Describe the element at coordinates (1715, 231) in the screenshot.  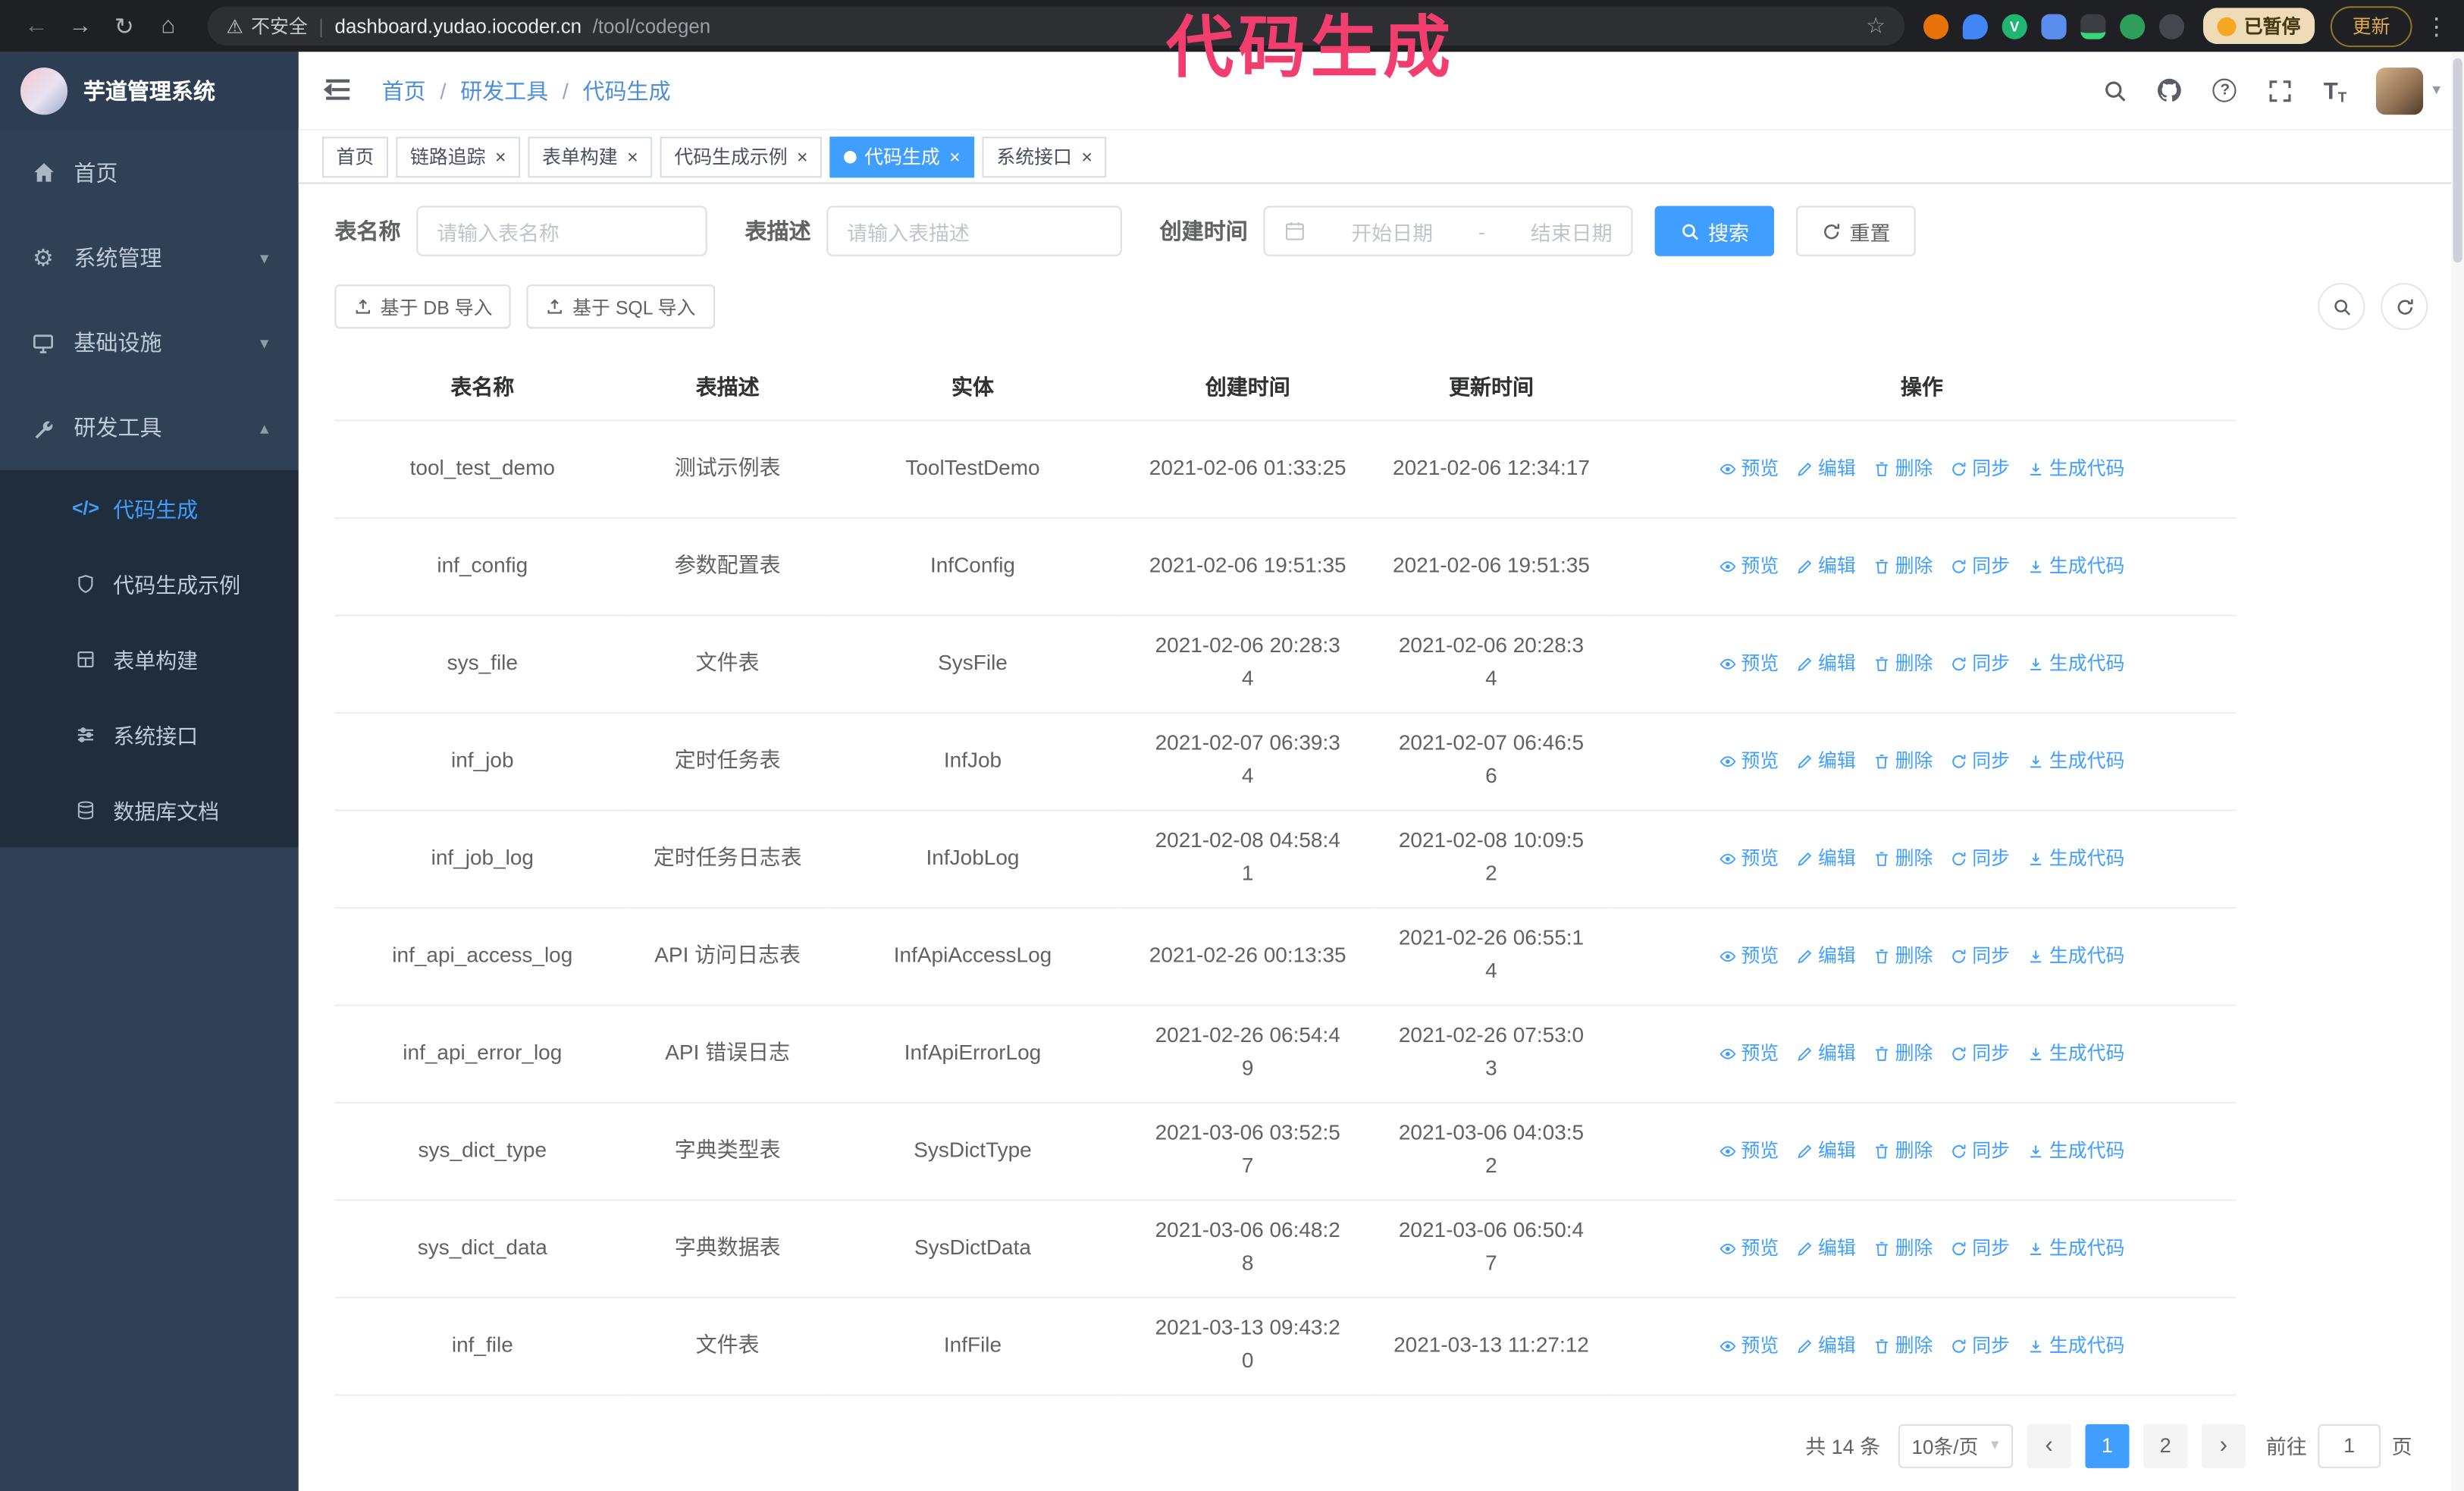
I see `search-button: 搜索` at that location.